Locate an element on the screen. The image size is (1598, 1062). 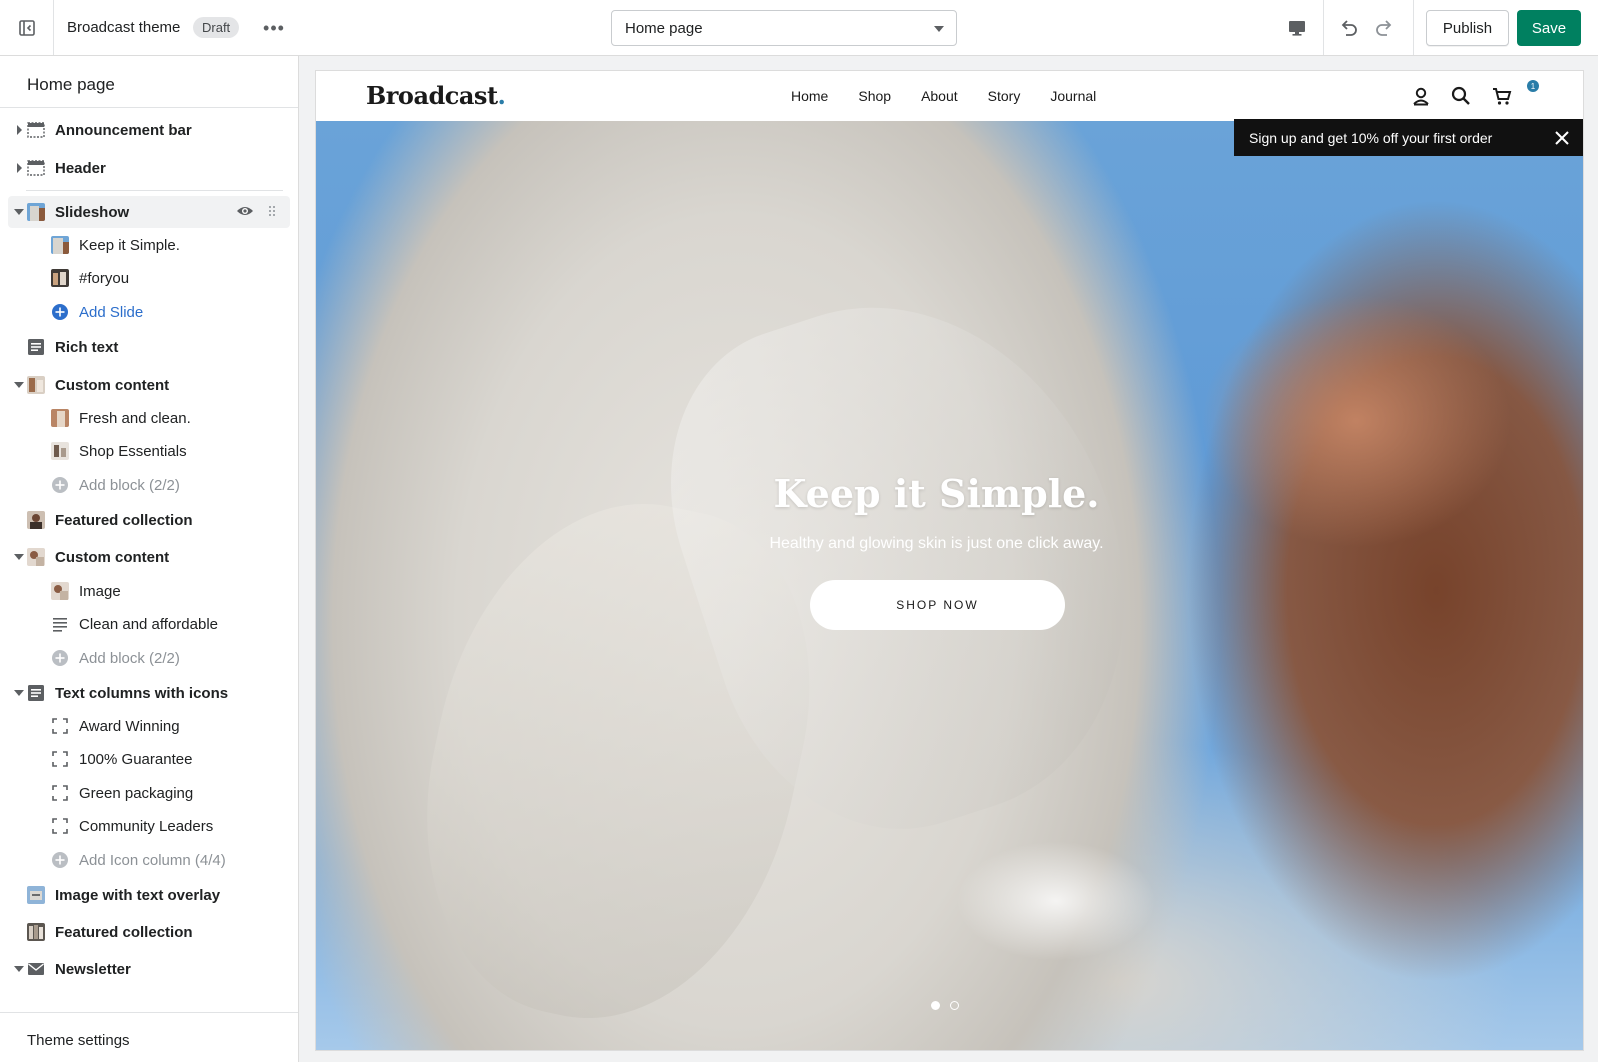
block-foryou: #foryou is located at coordinates (149, 278).